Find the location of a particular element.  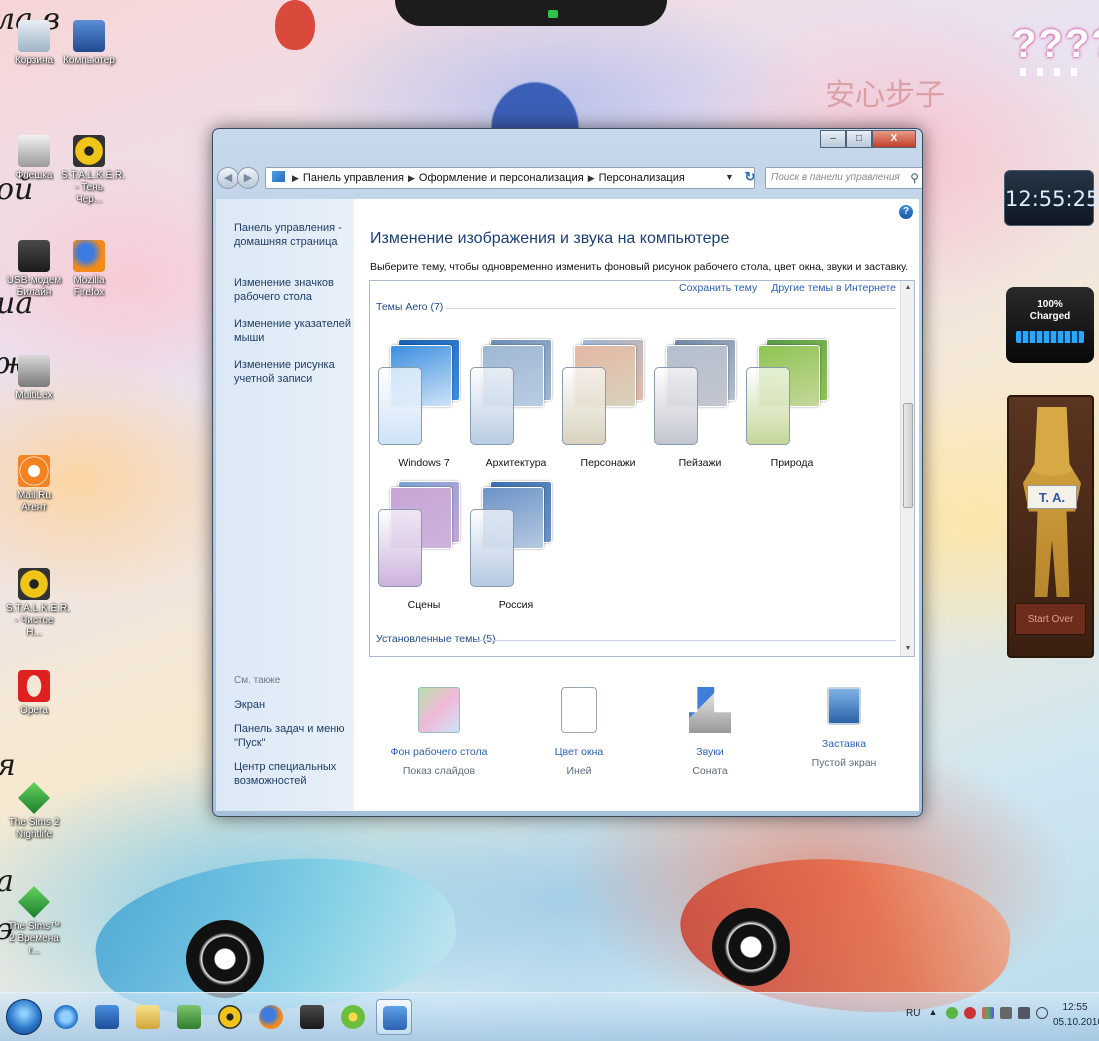

window-color-setting: Цвет окна Иней is located at coordinates (579, 732).